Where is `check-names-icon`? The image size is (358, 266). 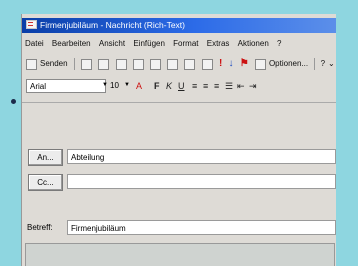 check-names-icon is located at coordinates (207, 64).